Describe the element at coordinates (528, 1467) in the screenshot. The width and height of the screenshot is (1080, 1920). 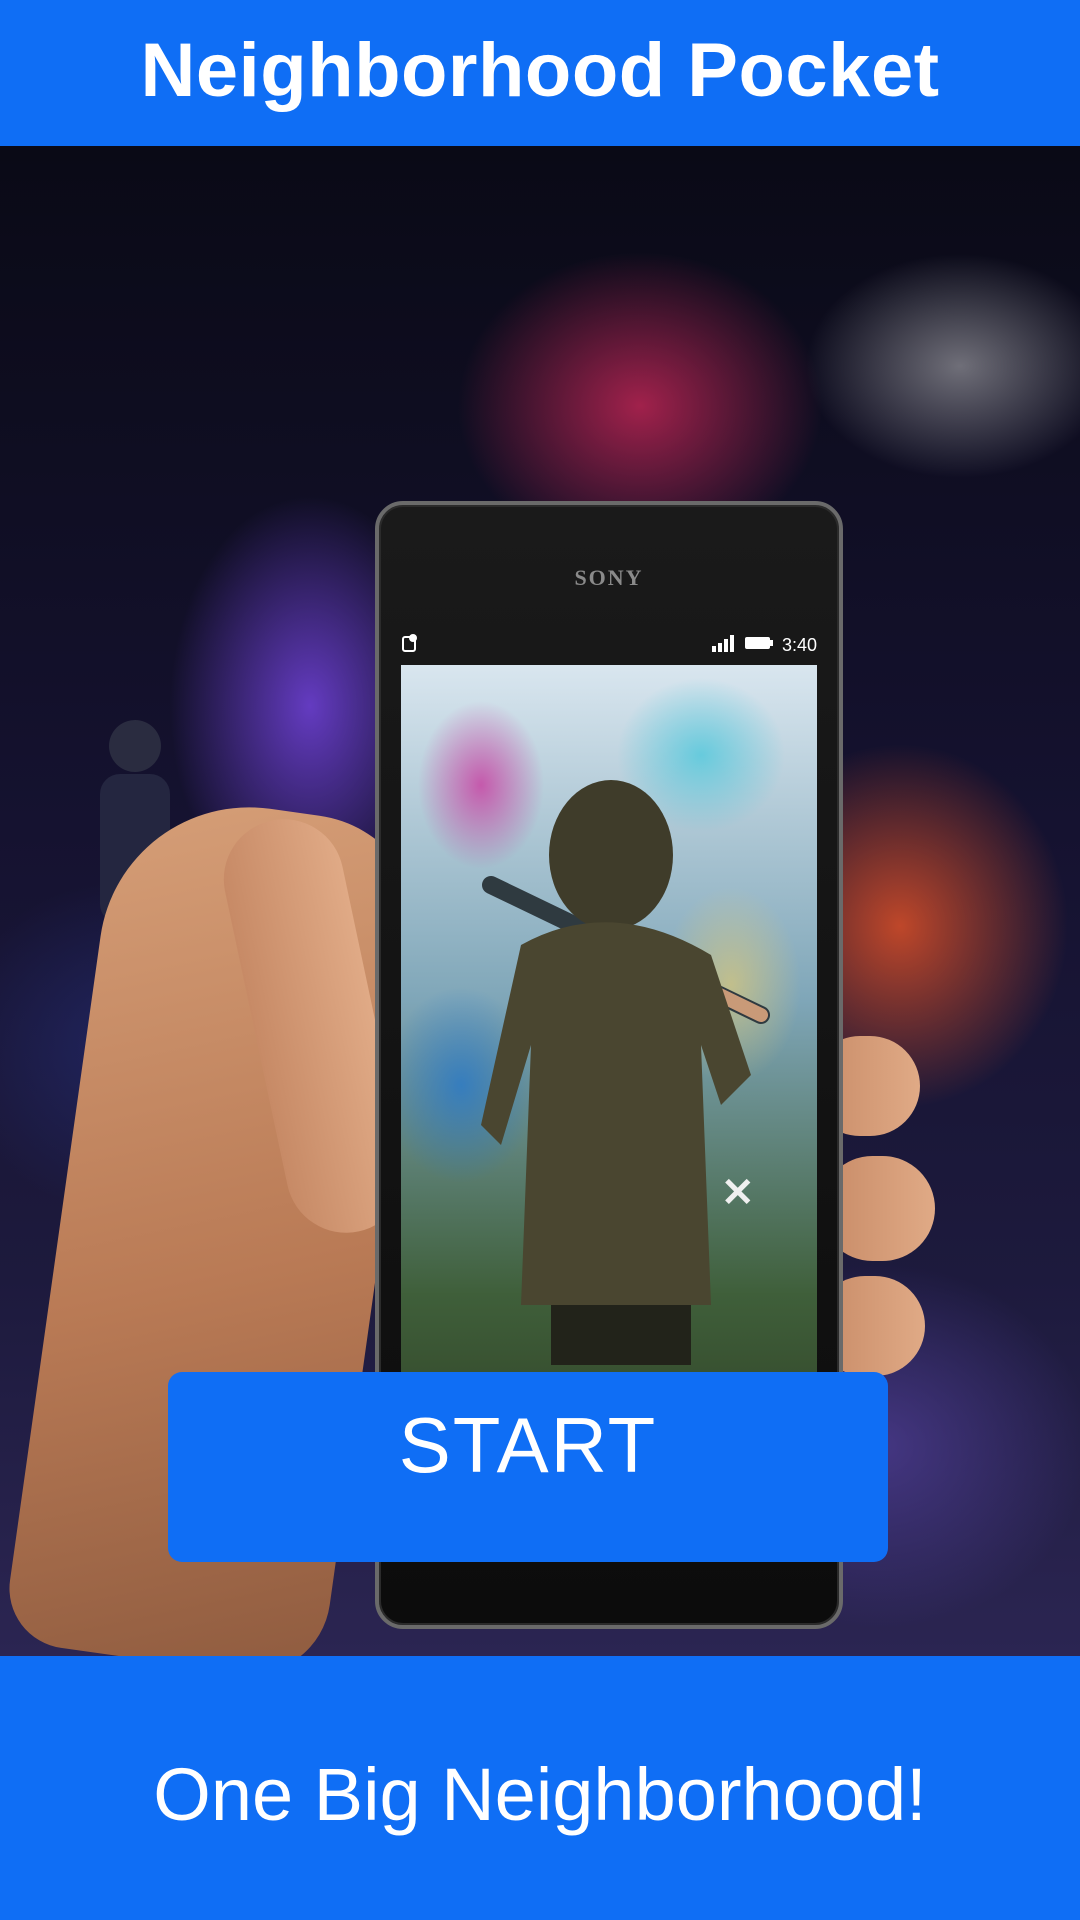
I see `start-button: START` at that location.